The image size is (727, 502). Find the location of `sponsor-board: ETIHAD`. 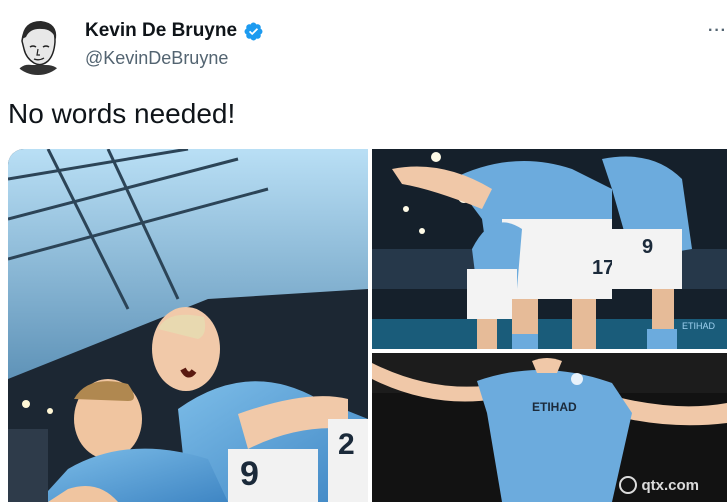

sponsor-board: ETIHAD is located at coordinates (699, 326).